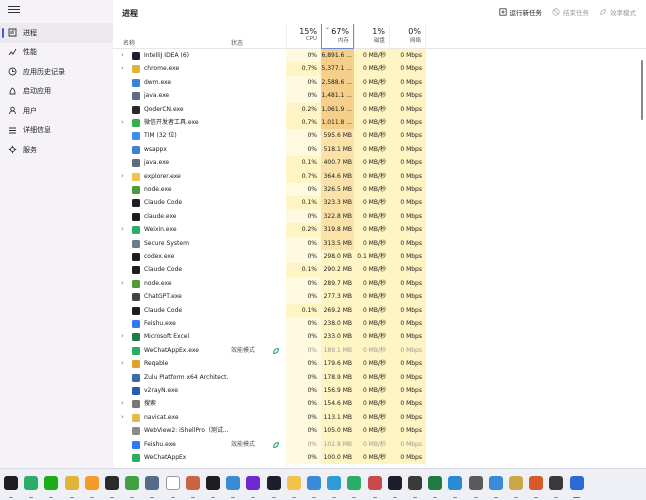  I want to click on sidebar-item-app-history: 应用历史记录, so click(56, 72).